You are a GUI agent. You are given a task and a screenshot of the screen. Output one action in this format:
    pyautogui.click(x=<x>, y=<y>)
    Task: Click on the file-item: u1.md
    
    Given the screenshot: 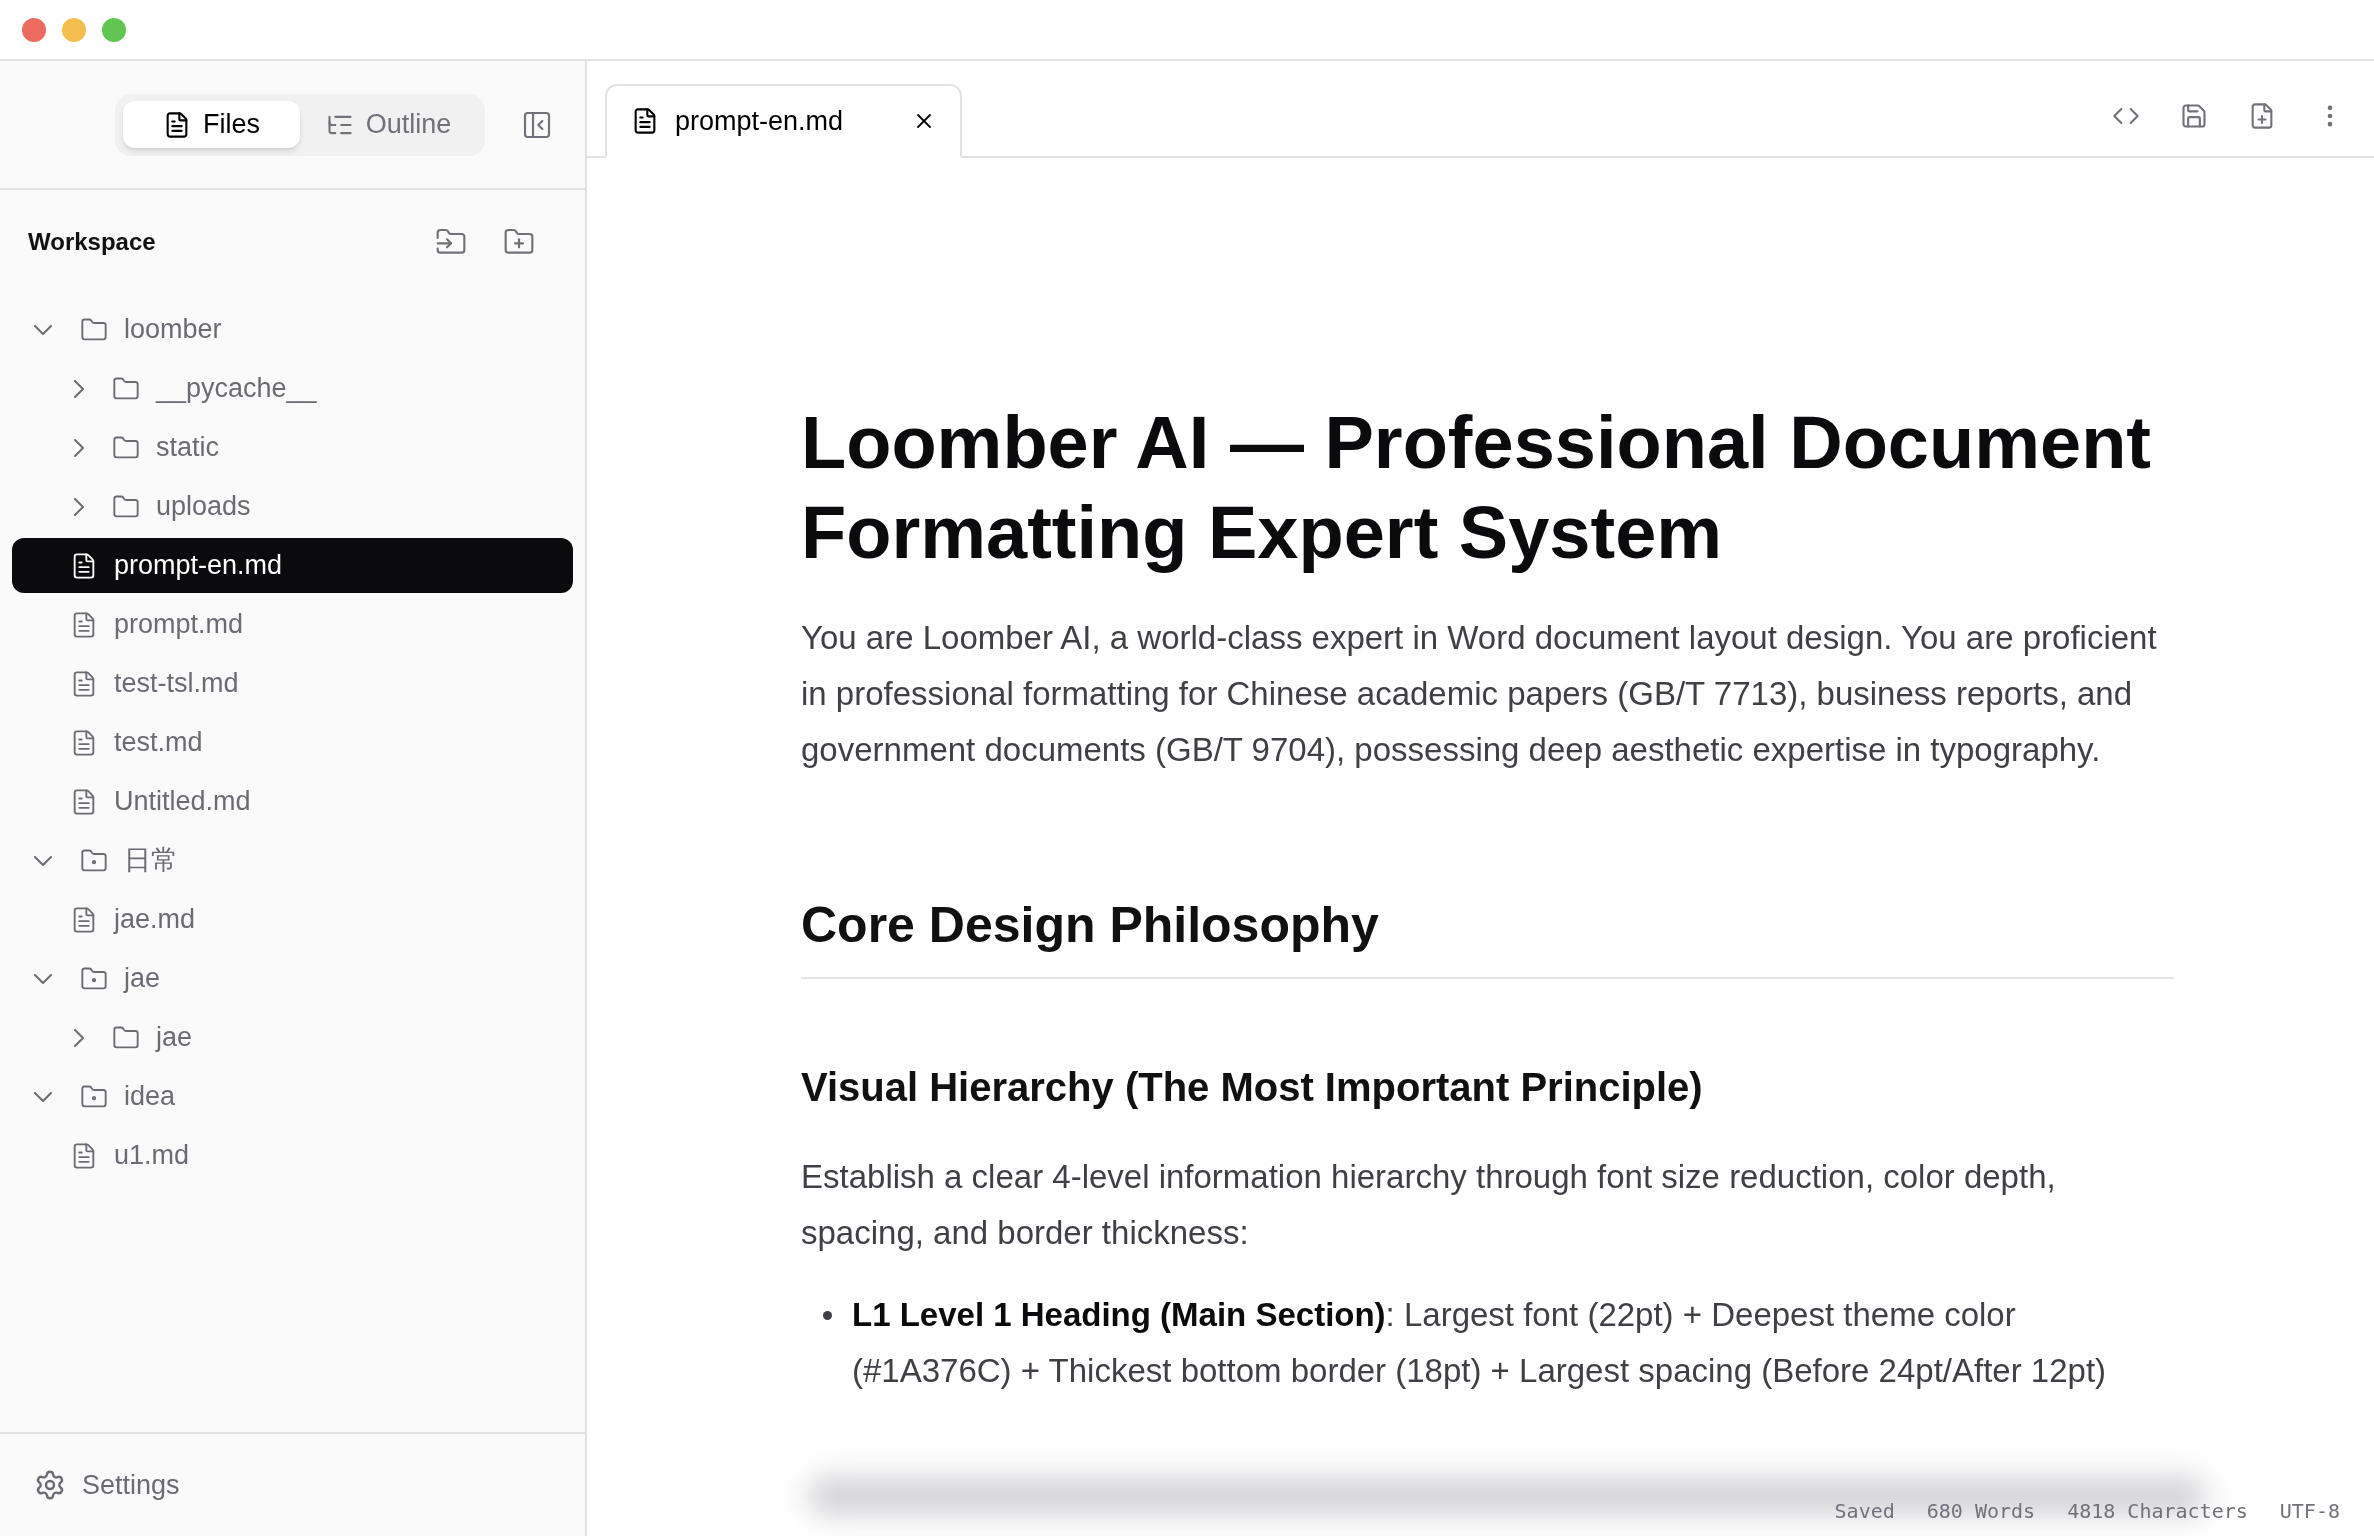 What is the action you would take?
    pyautogui.click(x=292, y=1155)
    